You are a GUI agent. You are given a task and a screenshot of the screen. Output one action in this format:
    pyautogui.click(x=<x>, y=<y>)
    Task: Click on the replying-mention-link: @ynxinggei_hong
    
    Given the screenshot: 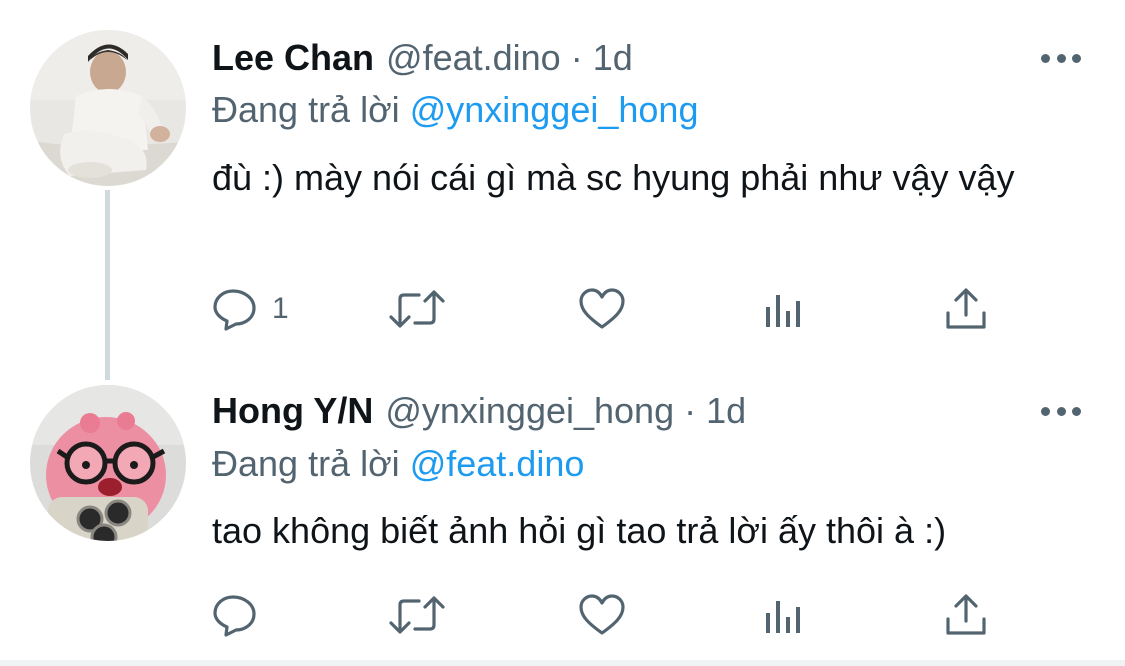 What is the action you would take?
    pyautogui.click(x=554, y=109)
    